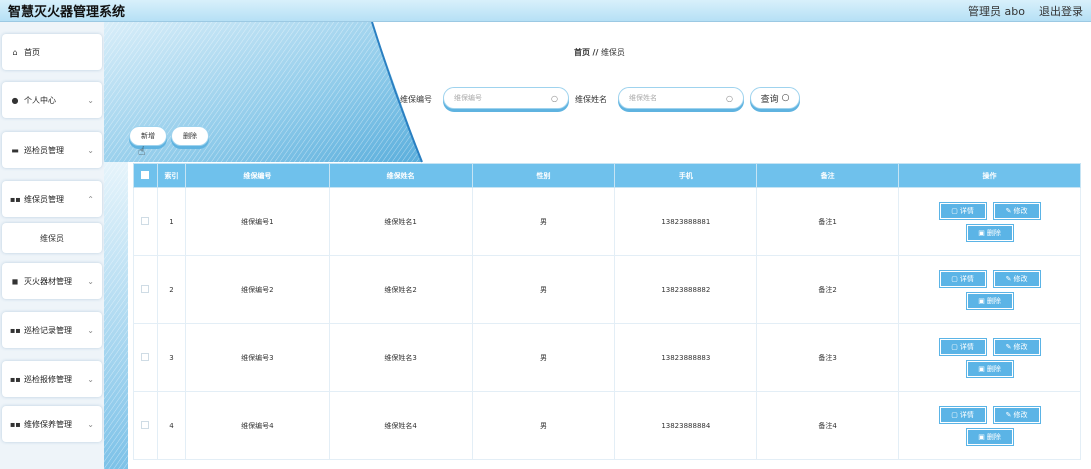 Image resolution: width=1091 pixels, height=469 pixels. What do you see at coordinates (686, 175) in the screenshot?
I see `column-header: 手机` at bounding box center [686, 175].